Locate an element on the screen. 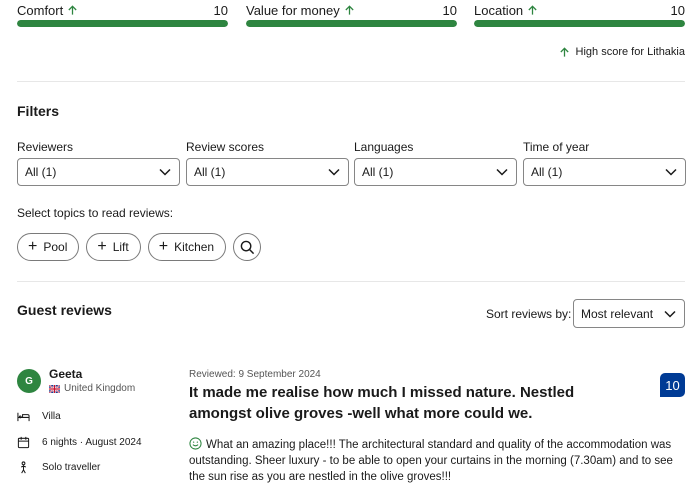 The image size is (700, 500). bed-icon is located at coordinates (23, 417).